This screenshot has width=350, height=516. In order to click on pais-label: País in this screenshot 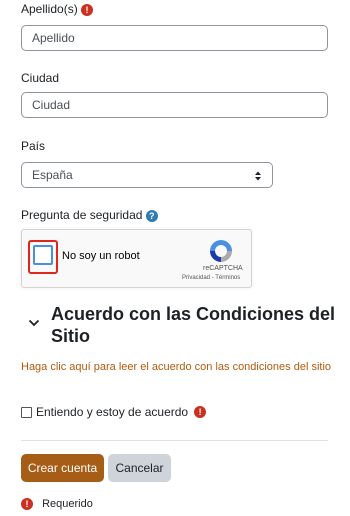, I will do `click(33, 146)`.